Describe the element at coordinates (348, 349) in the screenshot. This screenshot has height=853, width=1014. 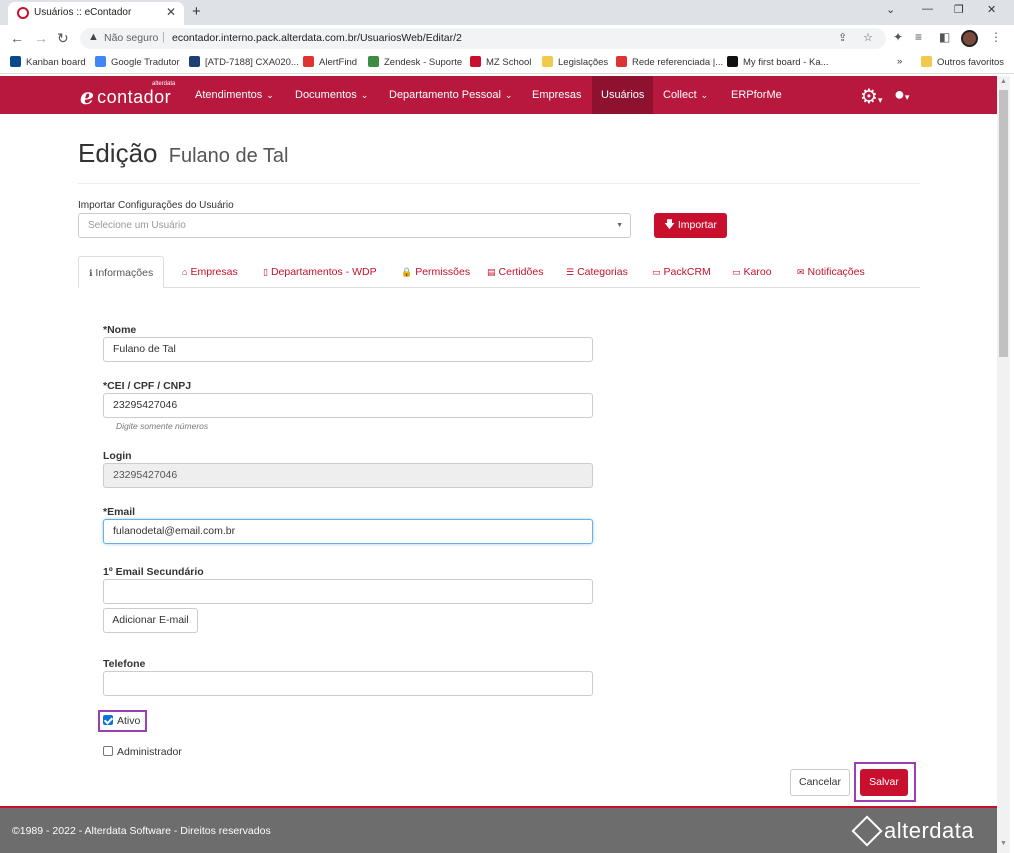
I see `nome-input: Fulano de Tal` at that location.